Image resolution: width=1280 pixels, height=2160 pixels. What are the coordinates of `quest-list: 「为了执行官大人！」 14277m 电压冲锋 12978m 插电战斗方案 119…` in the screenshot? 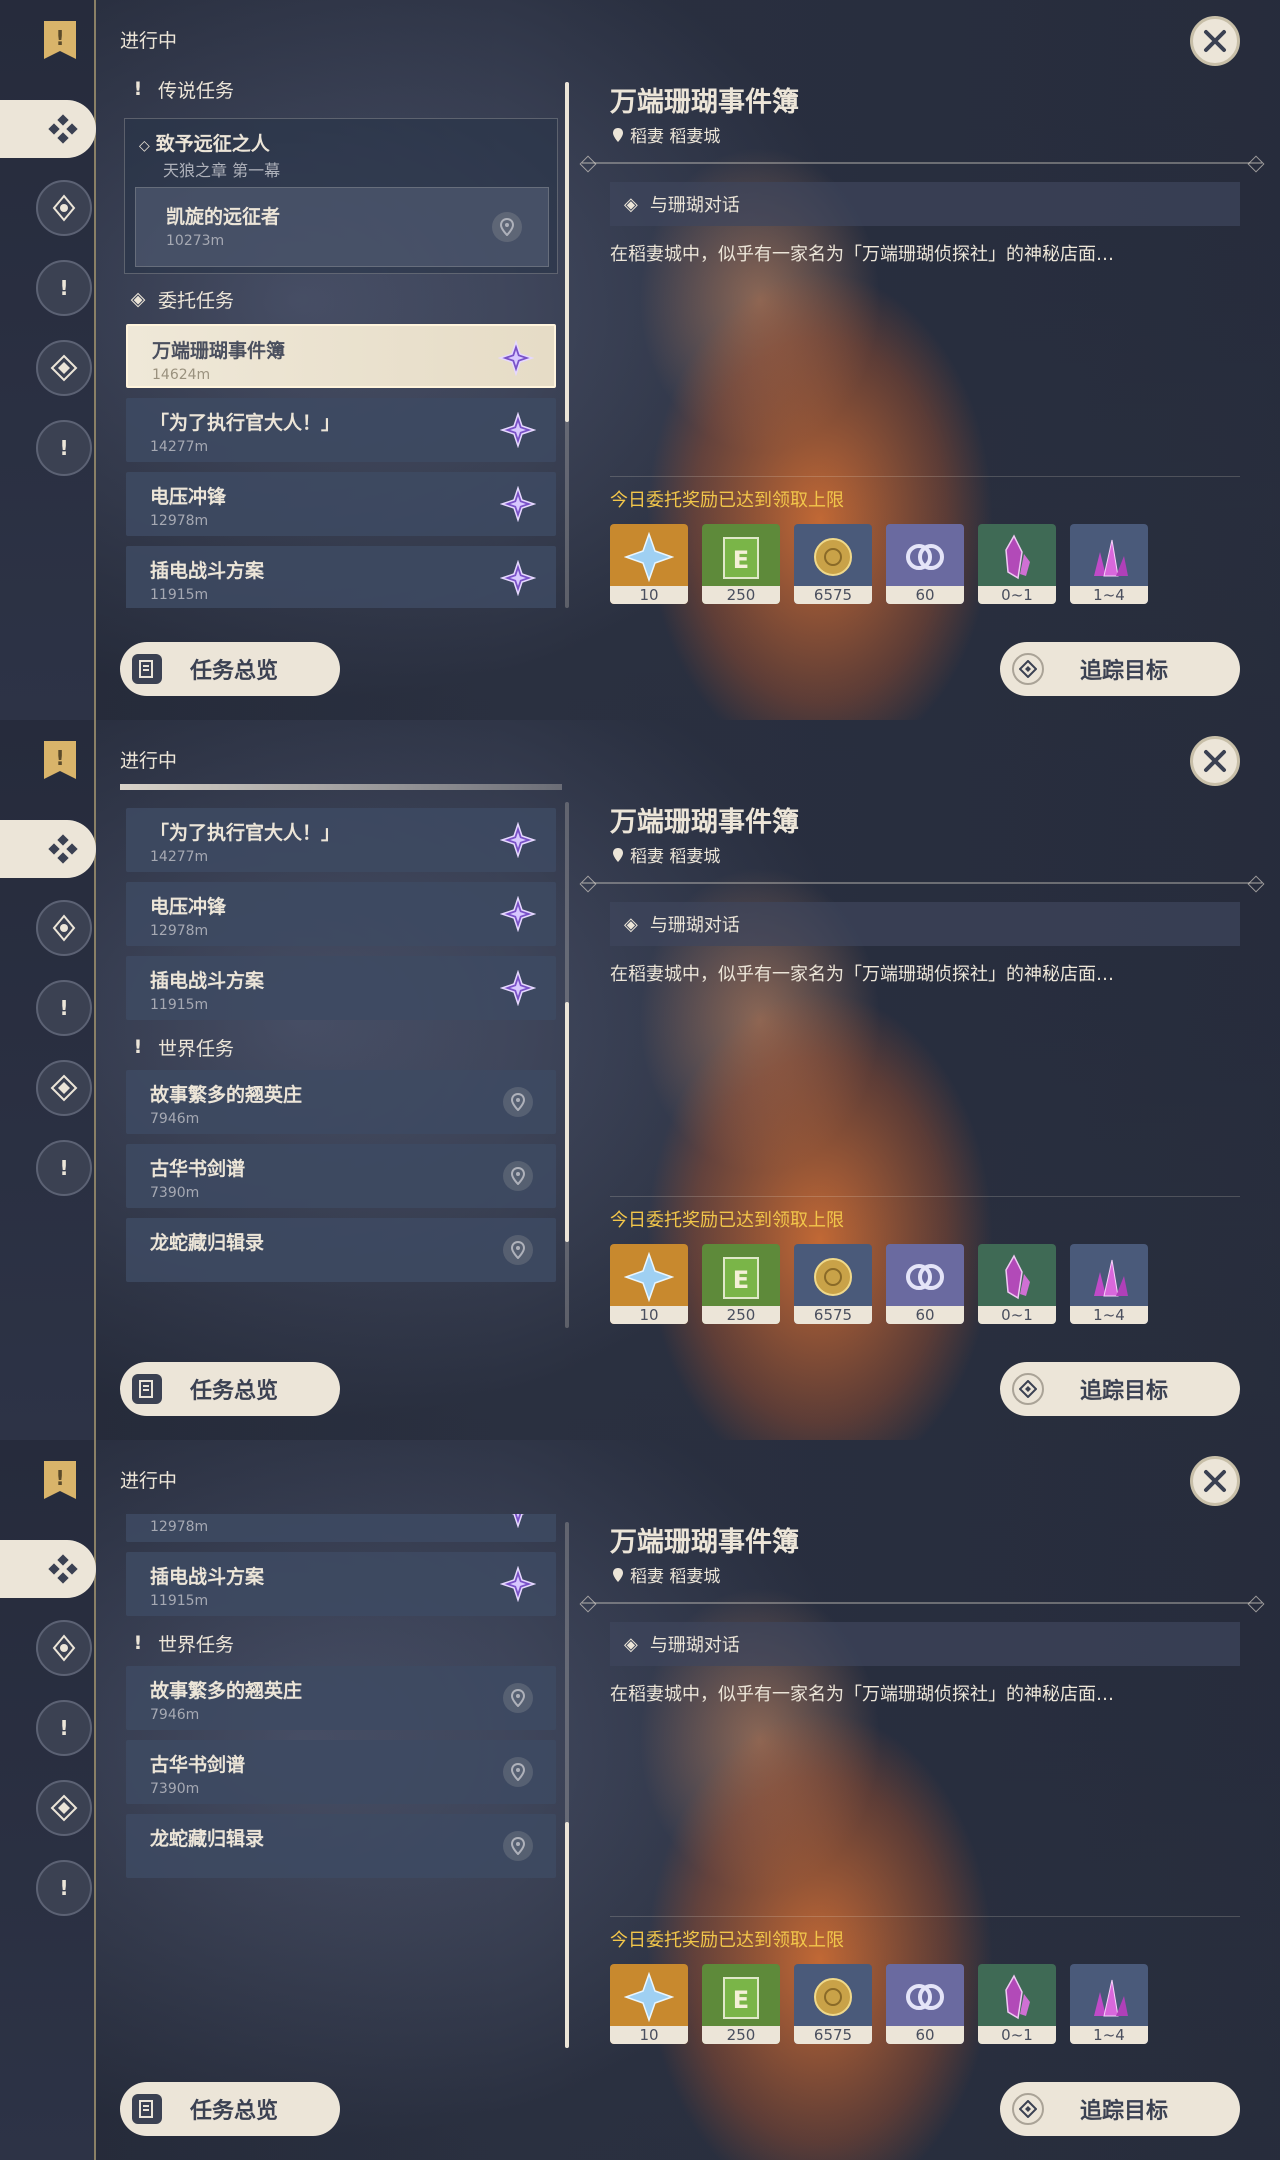 It's located at (341, 1061).